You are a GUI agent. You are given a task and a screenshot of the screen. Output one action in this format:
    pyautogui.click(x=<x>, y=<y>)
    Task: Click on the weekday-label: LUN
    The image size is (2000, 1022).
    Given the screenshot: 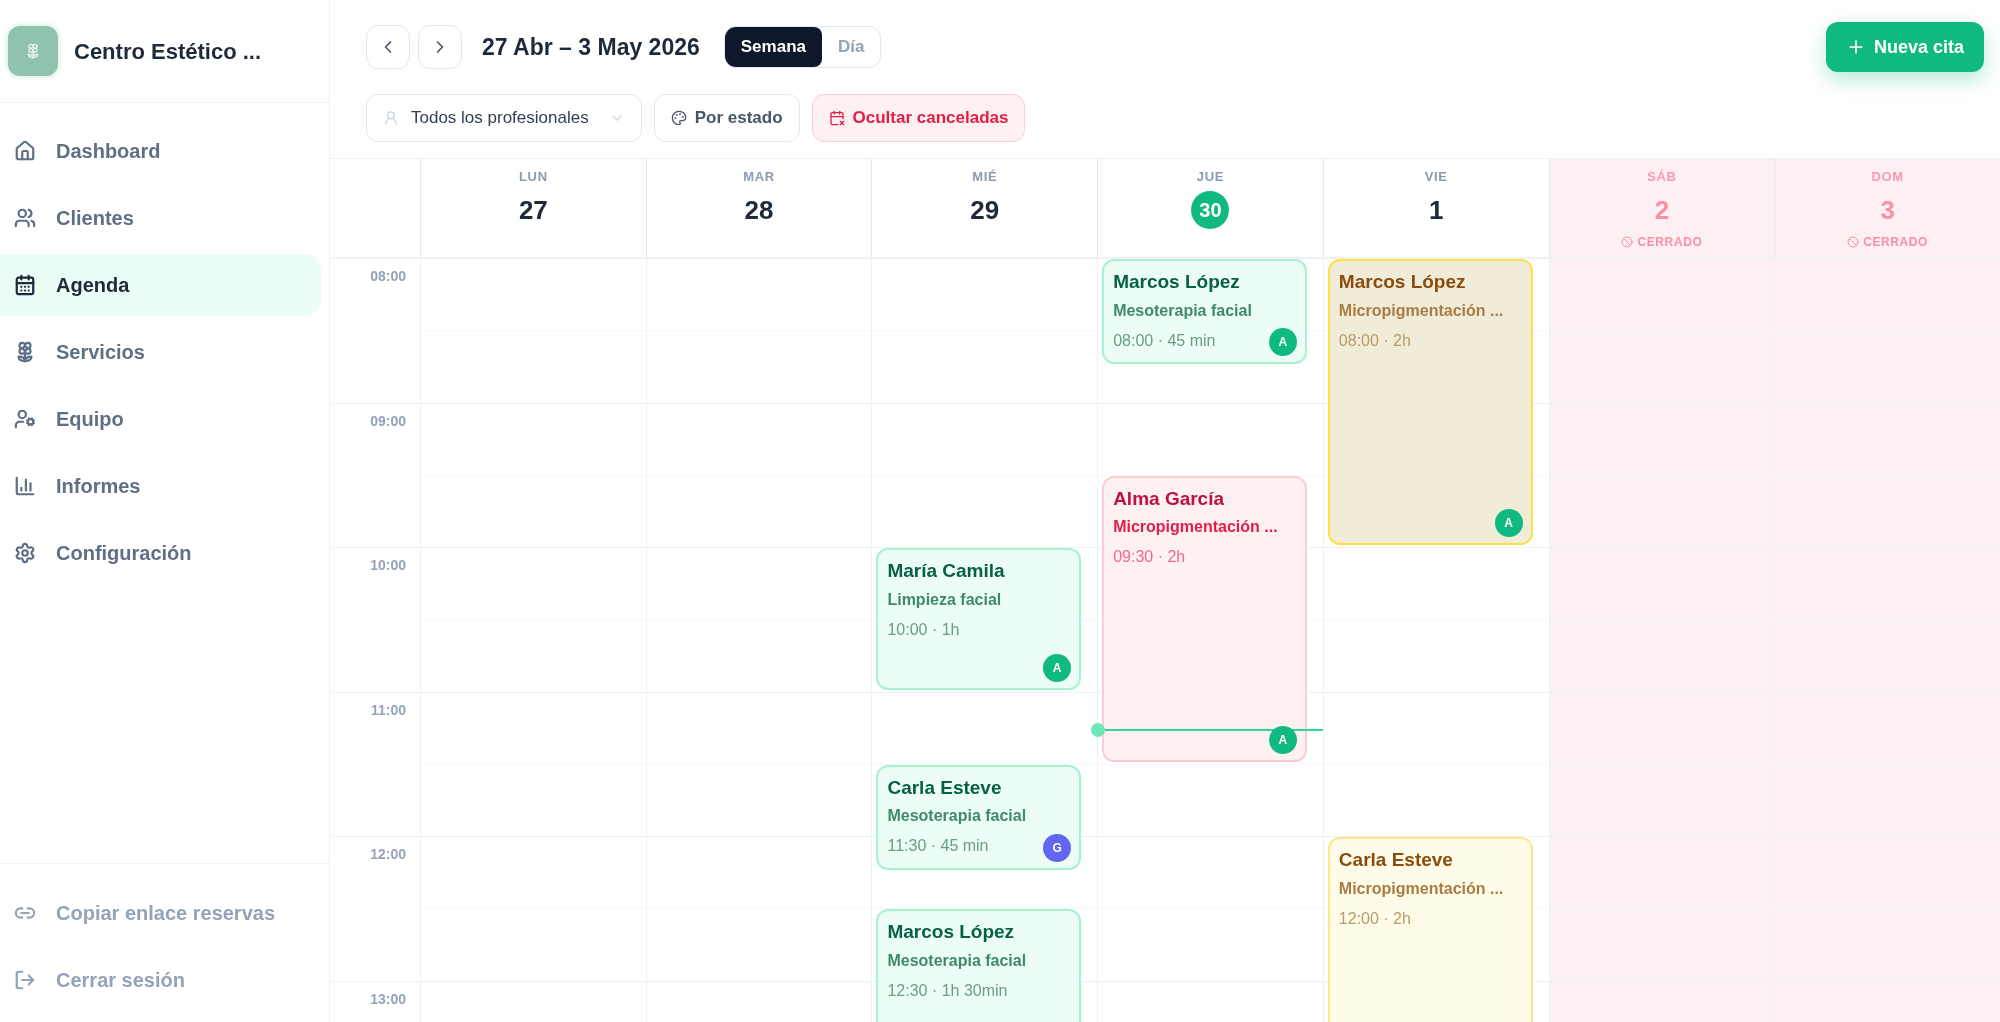 What is the action you would take?
    pyautogui.click(x=533, y=177)
    